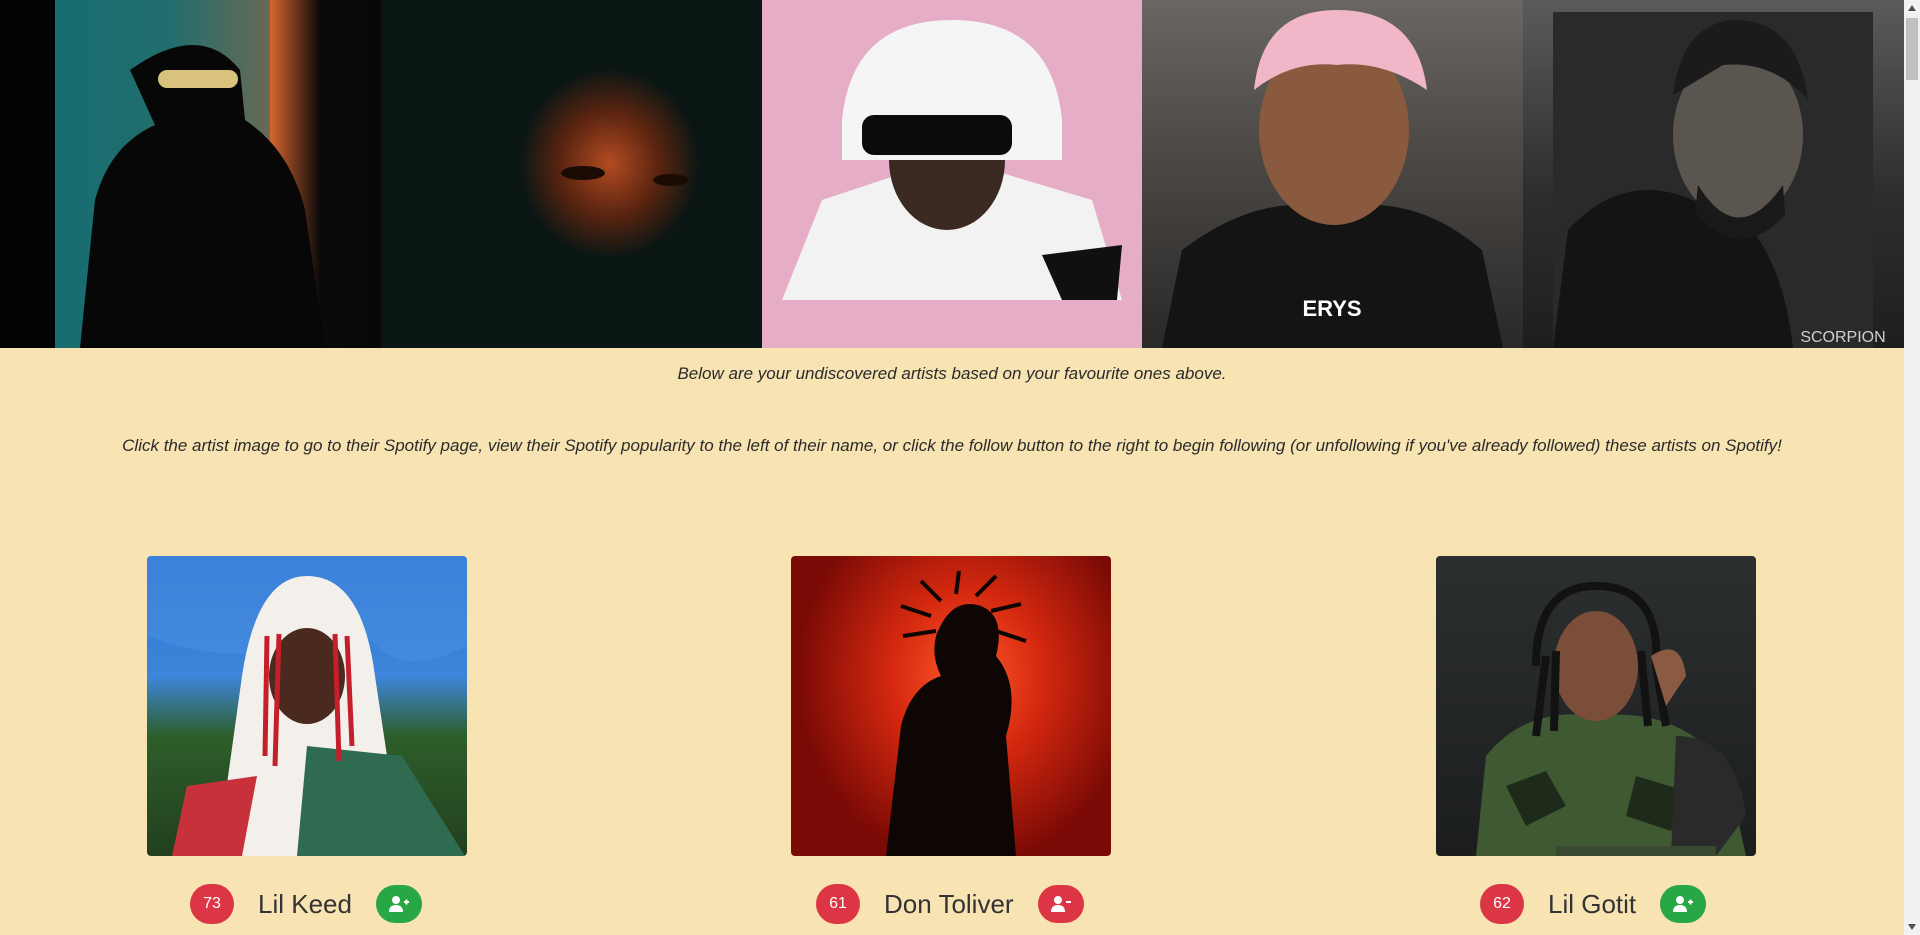 The image size is (1920, 935). What do you see at coordinates (1332, 308) in the screenshot?
I see `svg-text: ERYS` at bounding box center [1332, 308].